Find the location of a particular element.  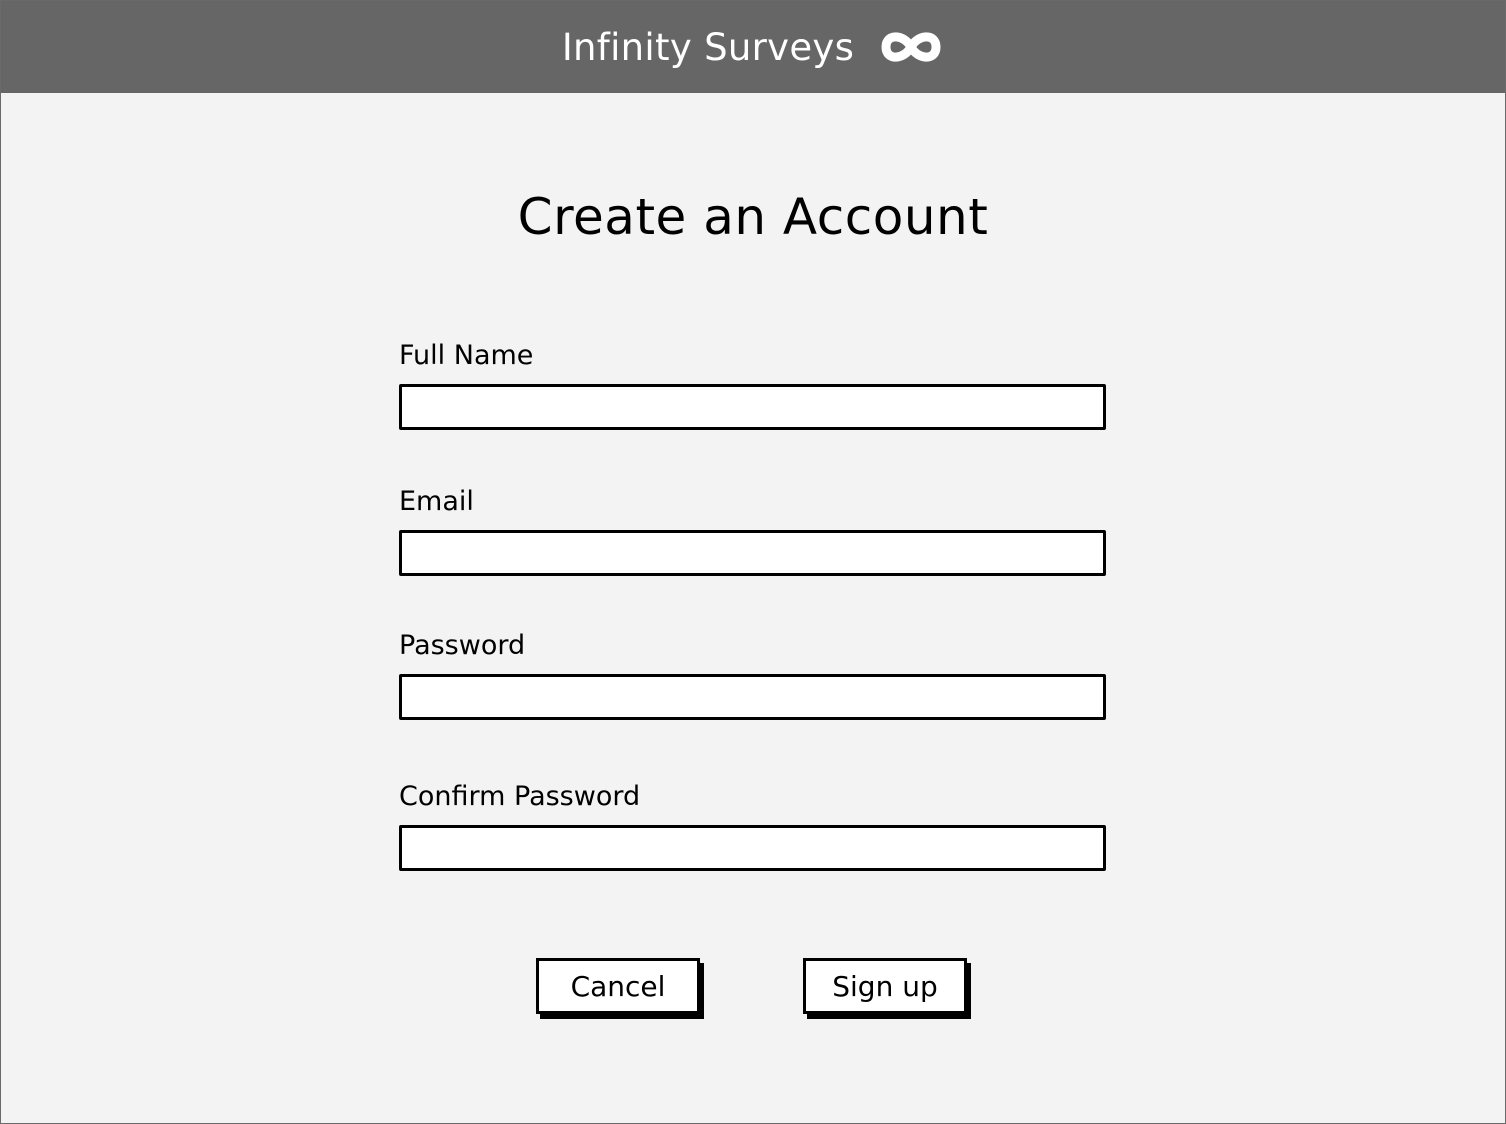

password-input is located at coordinates (752, 697).